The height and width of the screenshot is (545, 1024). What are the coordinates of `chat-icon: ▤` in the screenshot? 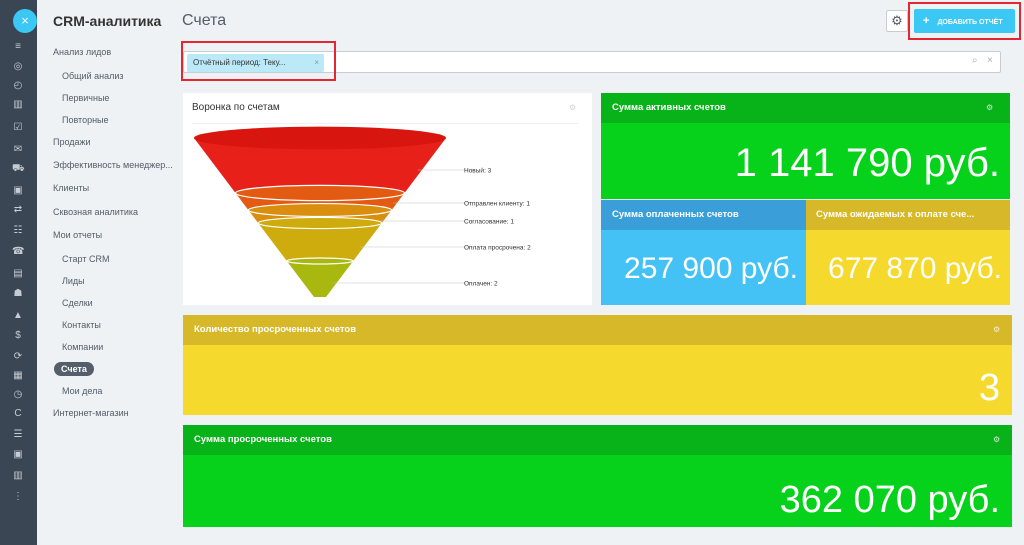 It's located at (18, 274).